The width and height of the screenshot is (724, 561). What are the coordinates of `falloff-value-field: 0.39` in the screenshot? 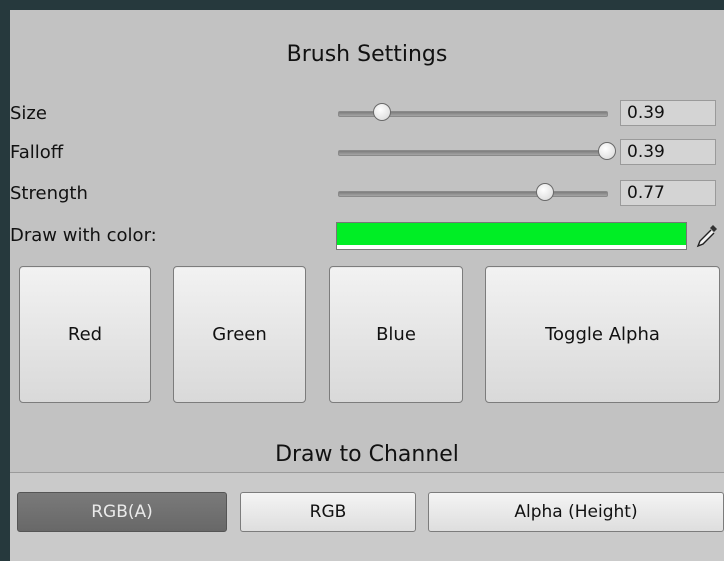 It's located at (668, 152).